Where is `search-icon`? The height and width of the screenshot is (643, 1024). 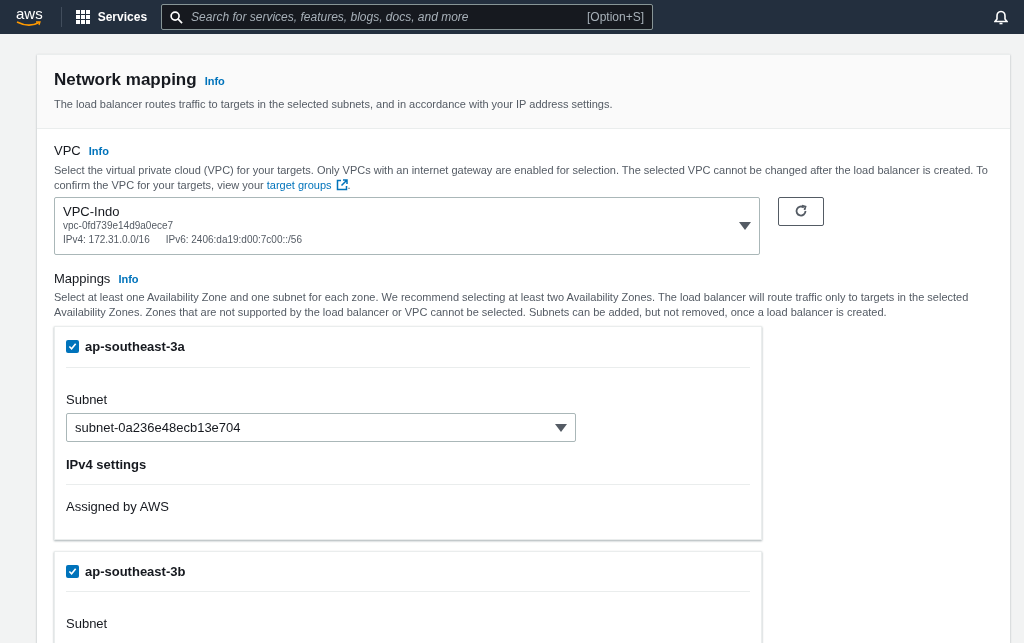 search-icon is located at coordinates (177, 17).